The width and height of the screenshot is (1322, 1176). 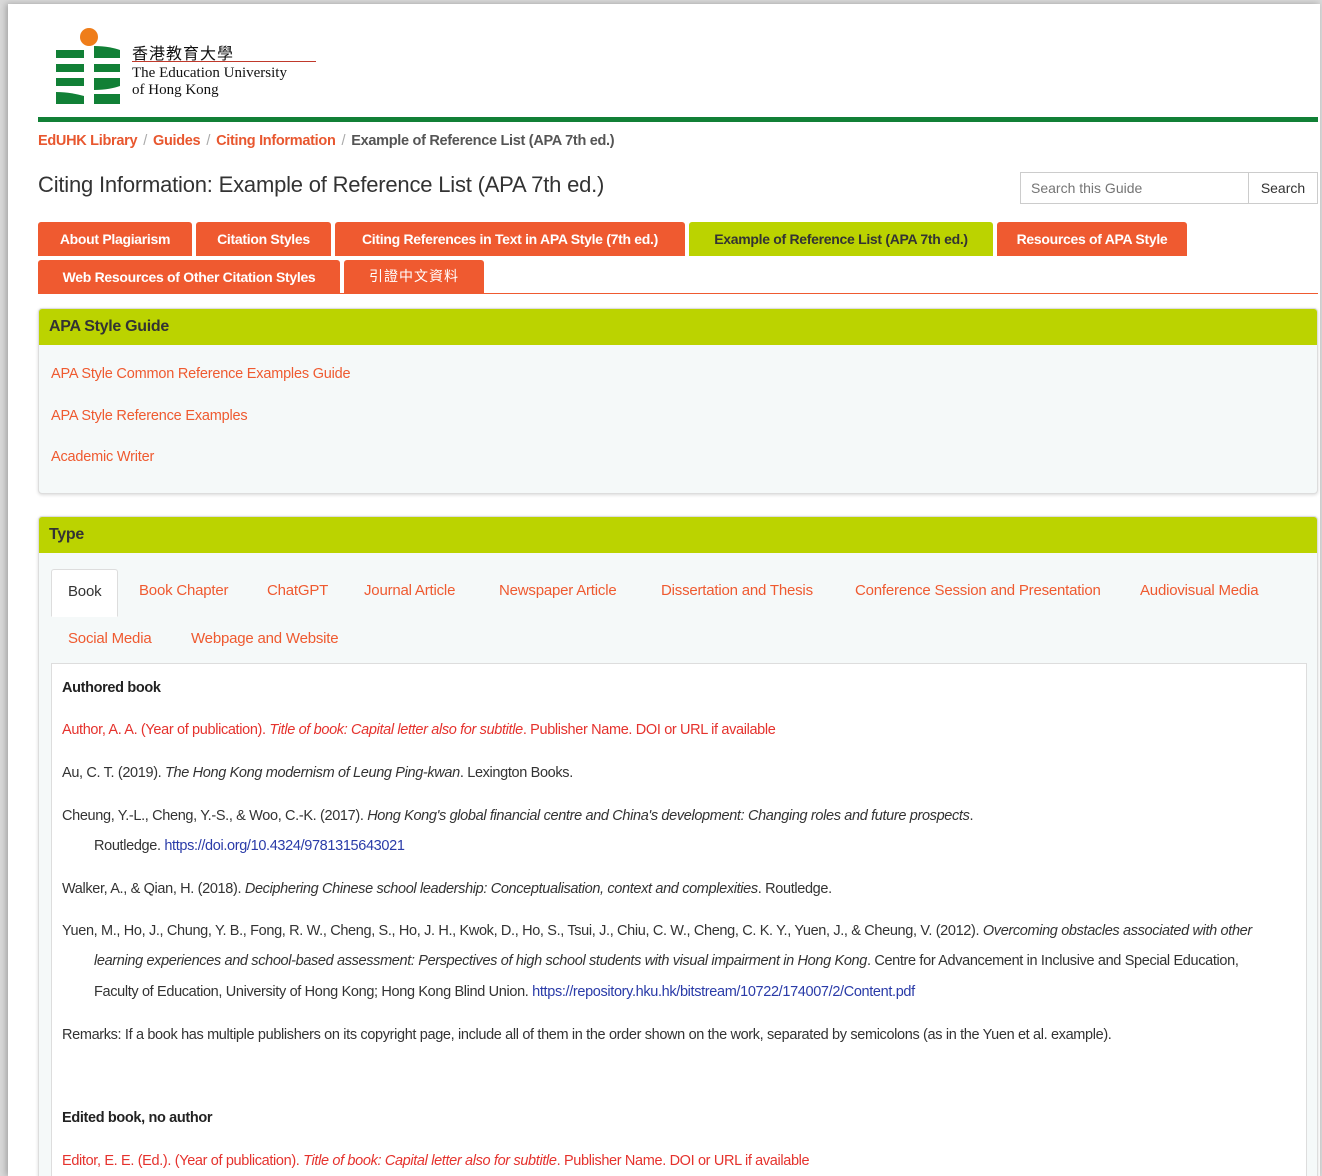 I want to click on logo-english-line1: The Education University, so click(x=209, y=73).